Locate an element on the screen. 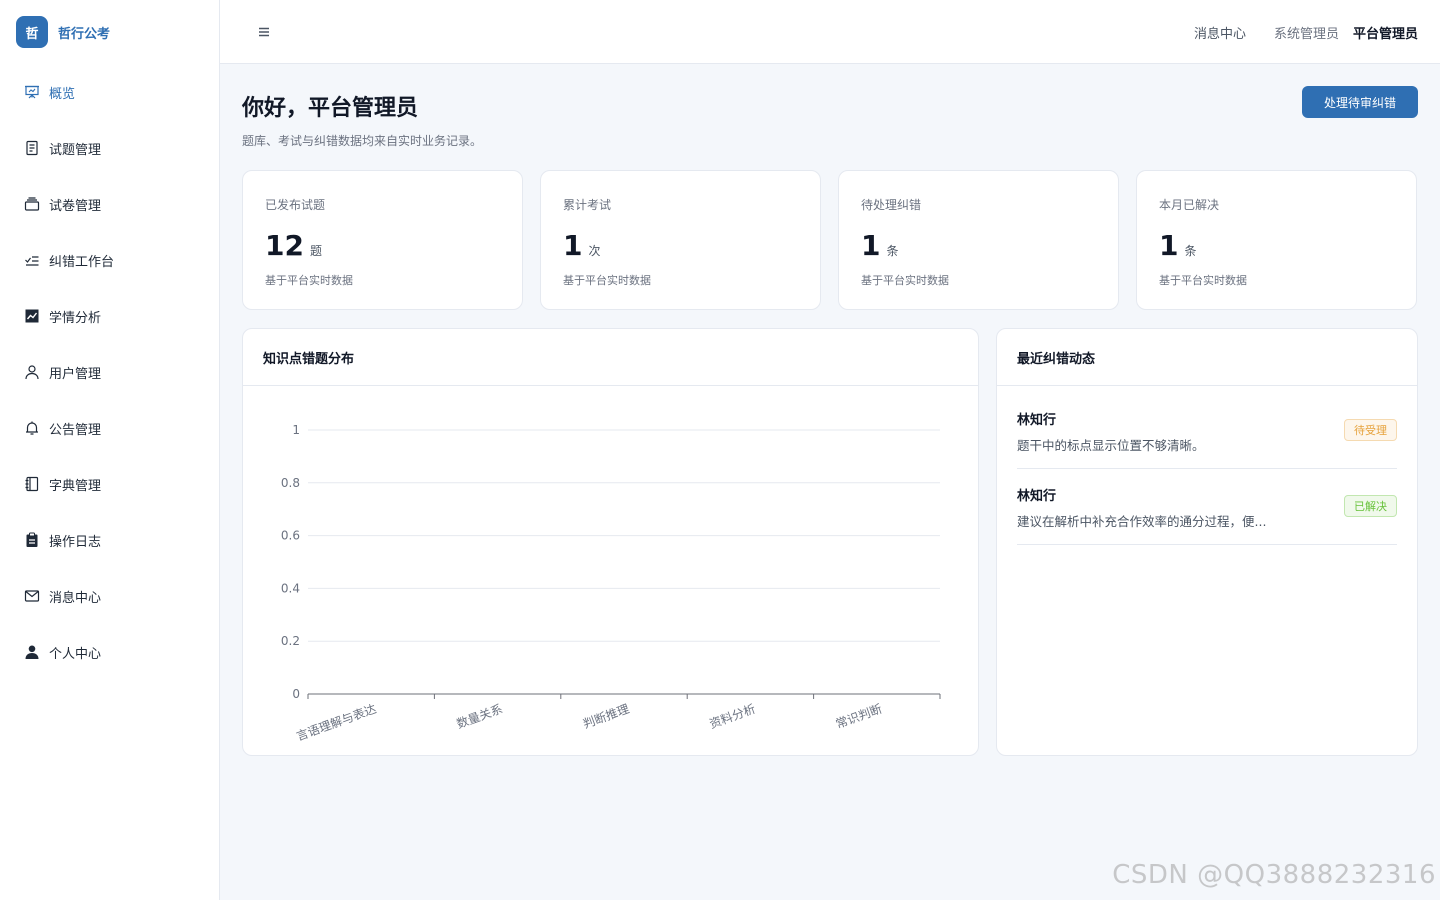  y-tick-label: 0.8 is located at coordinates (290, 483).